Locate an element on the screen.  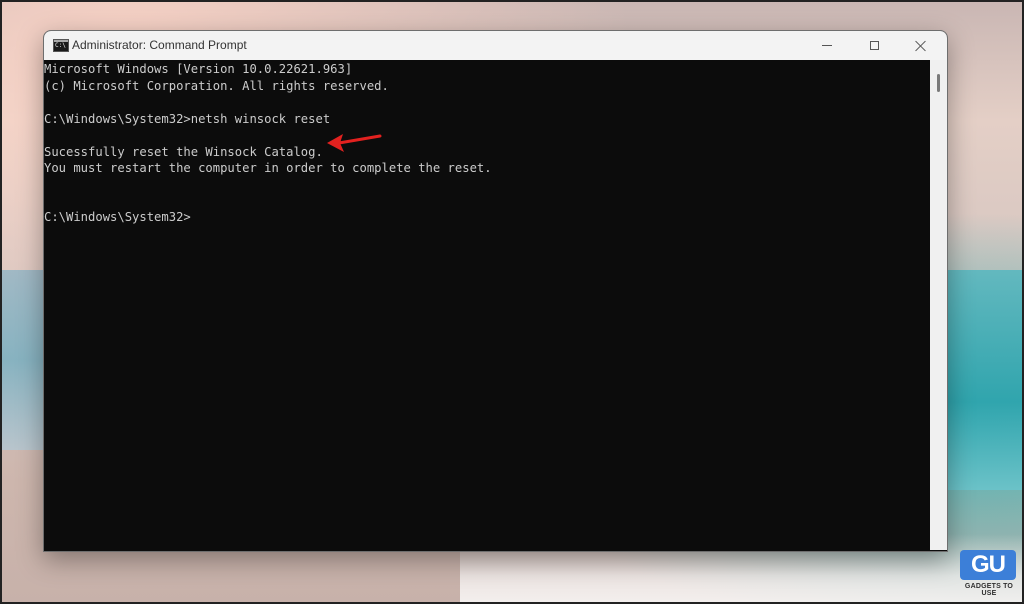
red-arrow-icon is located at coordinates (354, 143).